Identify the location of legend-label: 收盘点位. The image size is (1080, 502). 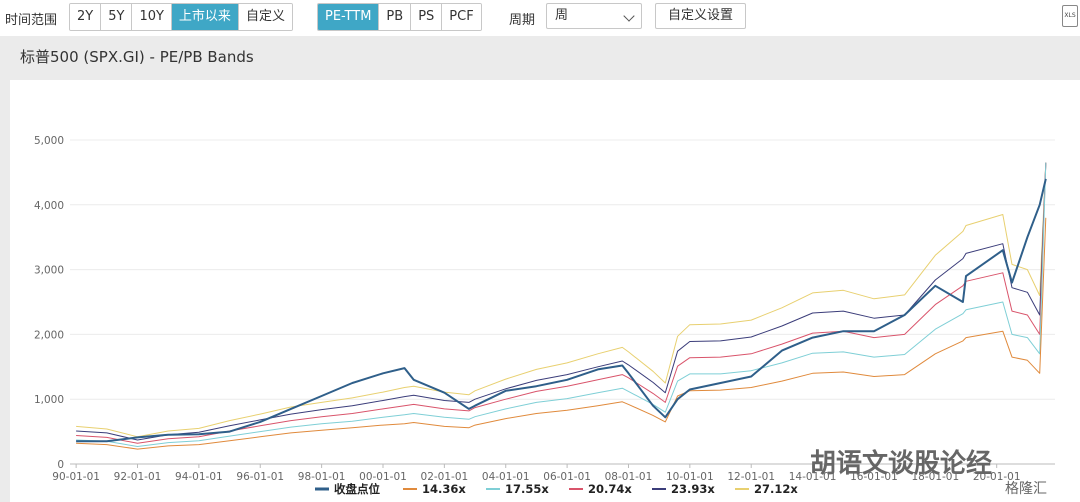
(357, 489).